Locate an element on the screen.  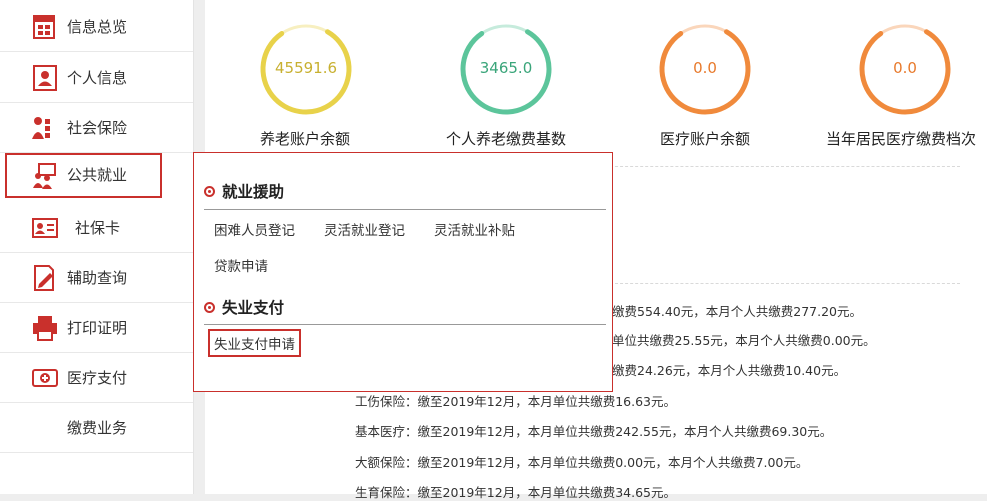
sidebar-item-print-certificate: 打印证明 is located at coordinates (96, 328).